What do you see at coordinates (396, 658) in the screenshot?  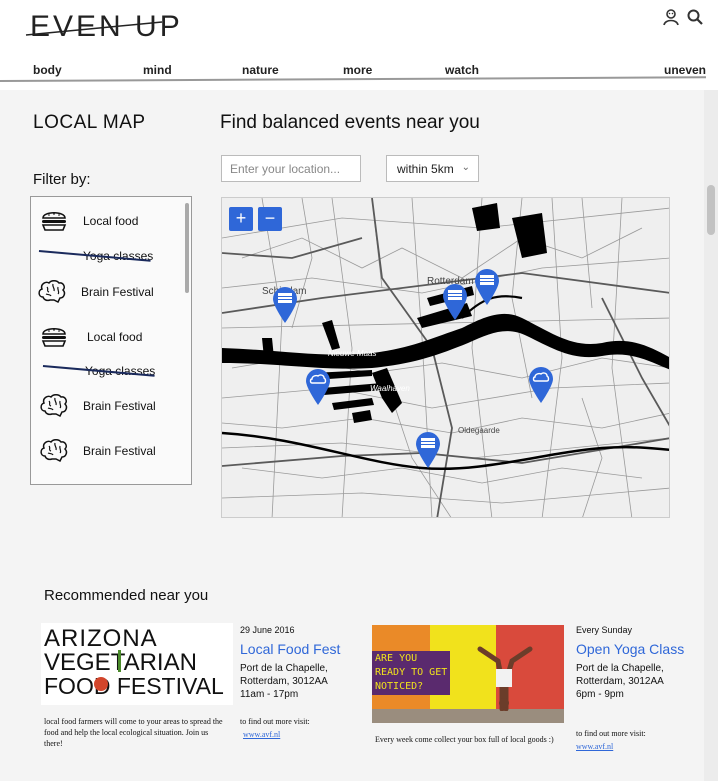 I see `image-caption-line: ARE YOU` at bounding box center [396, 658].